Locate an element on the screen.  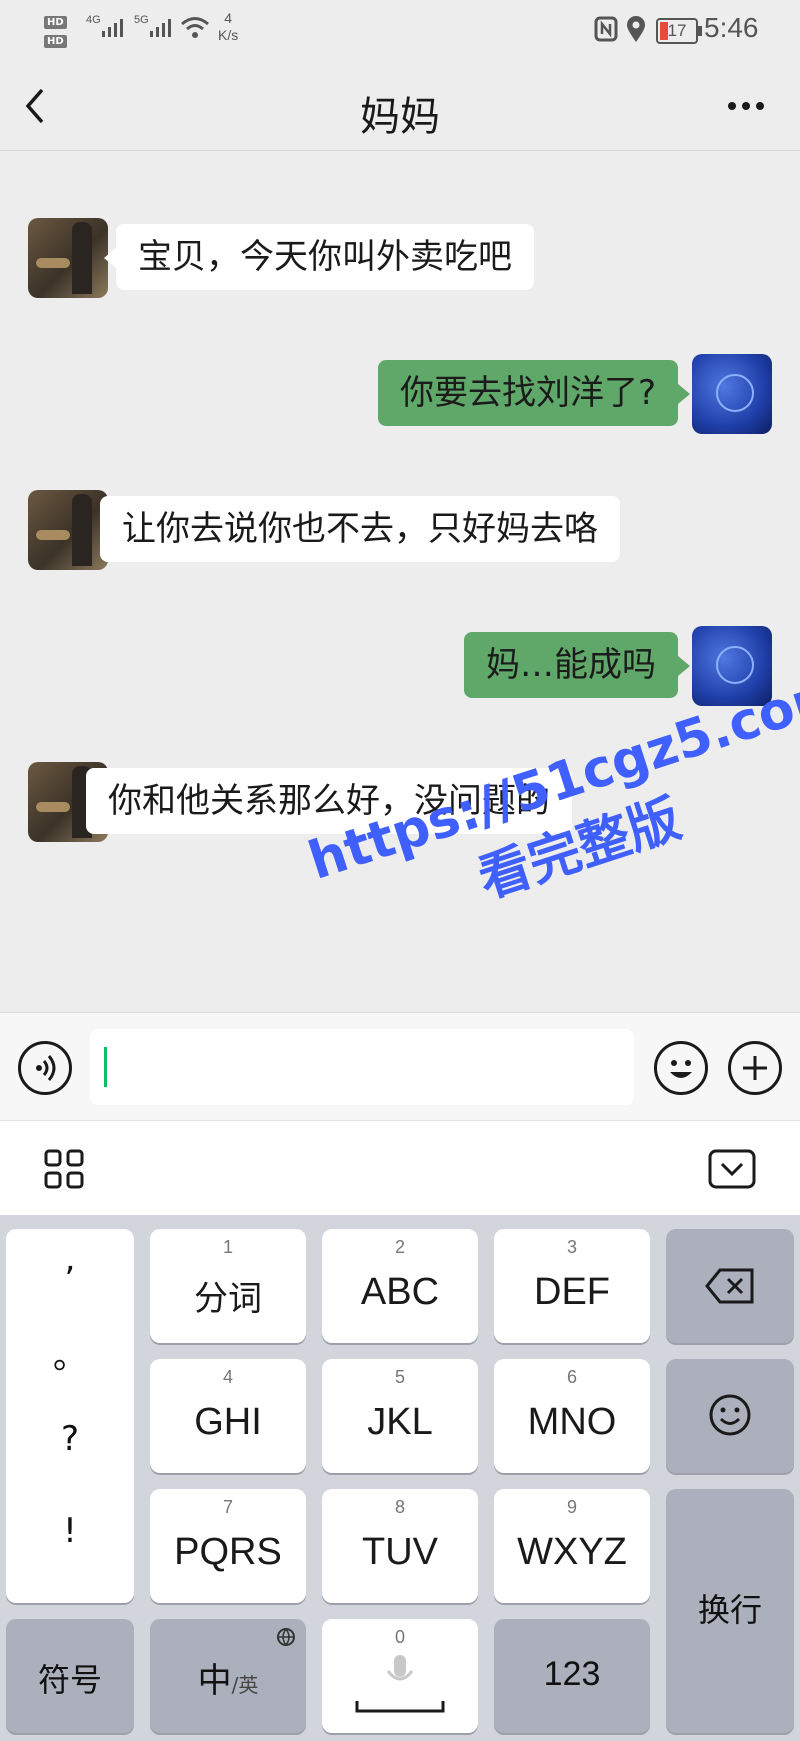
watermark: https://51cgz5.com 看完整版 is located at coordinates (550, 854).